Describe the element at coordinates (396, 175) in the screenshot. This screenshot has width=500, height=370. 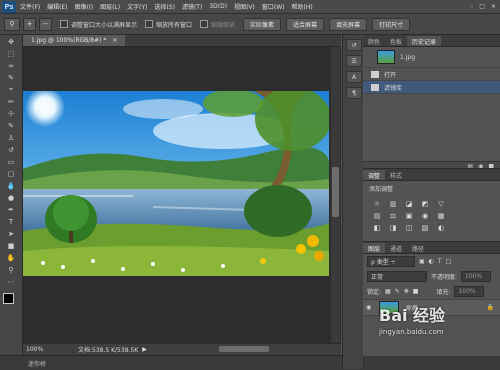
I see `tab-styles: 样式` at that location.